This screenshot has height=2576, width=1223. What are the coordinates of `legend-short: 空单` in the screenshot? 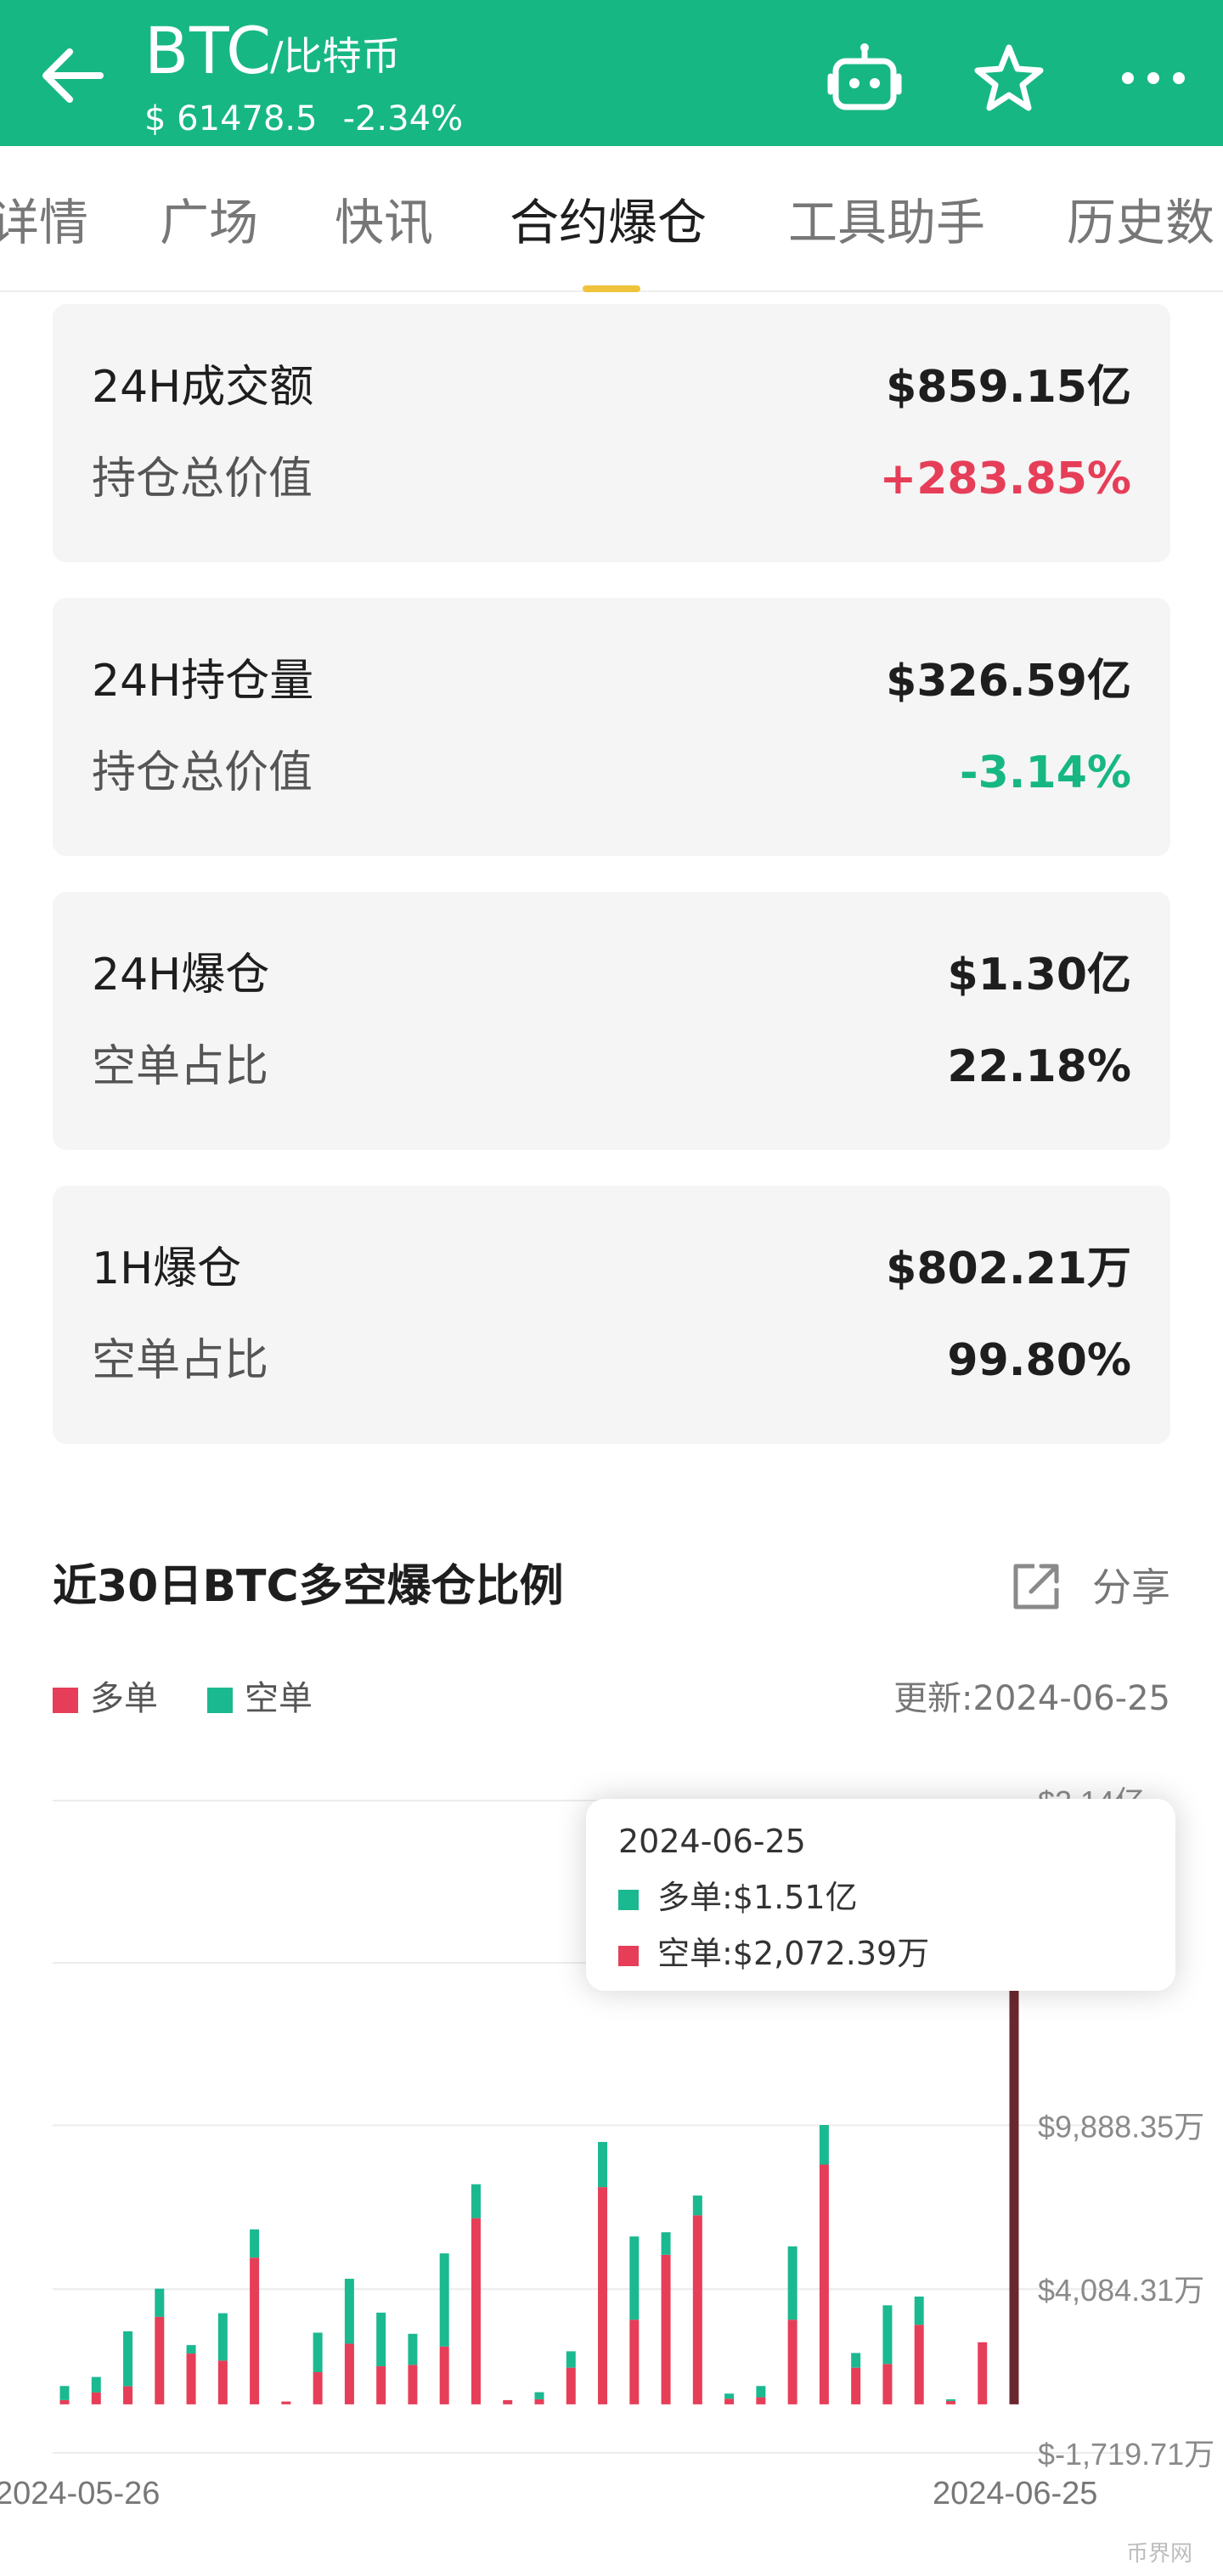 It's located at (260, 1698).